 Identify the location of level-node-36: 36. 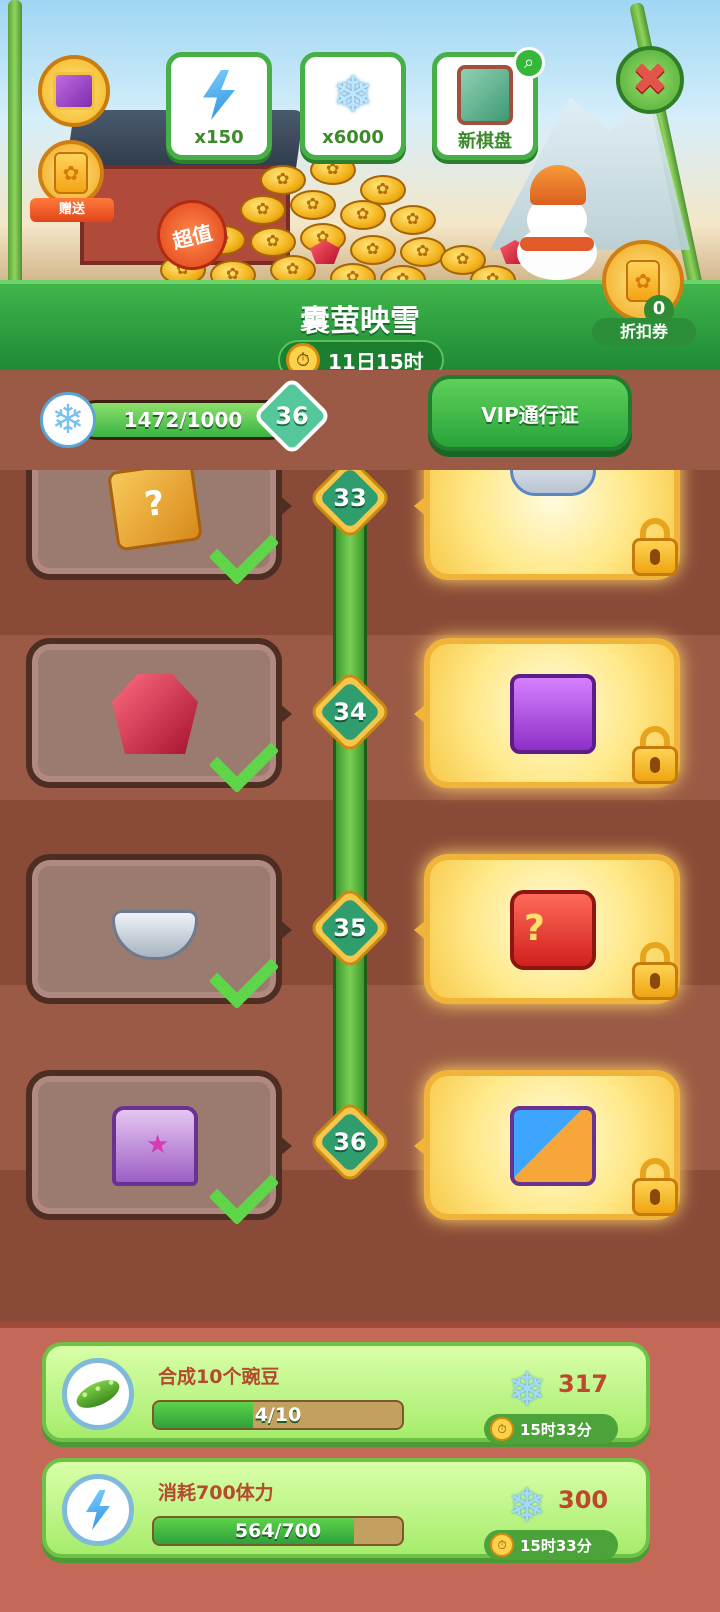
(350, 1142).